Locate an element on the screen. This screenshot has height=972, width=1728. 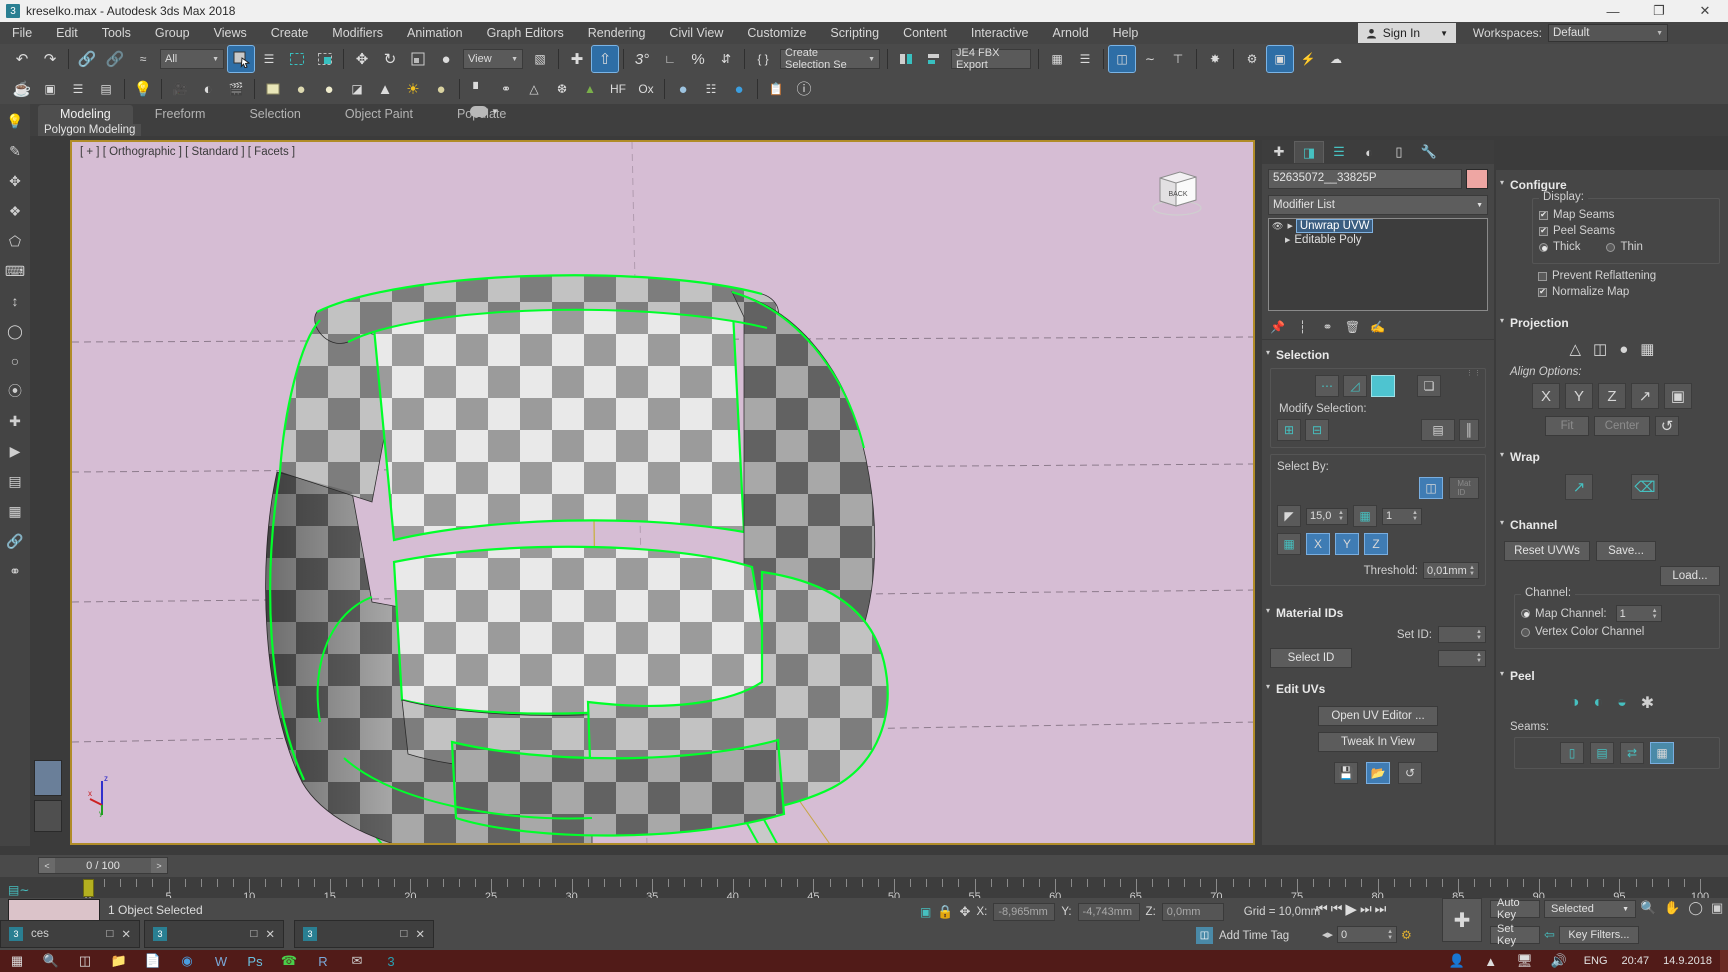
next-frame-button: > is located at coordinates (159, 865).